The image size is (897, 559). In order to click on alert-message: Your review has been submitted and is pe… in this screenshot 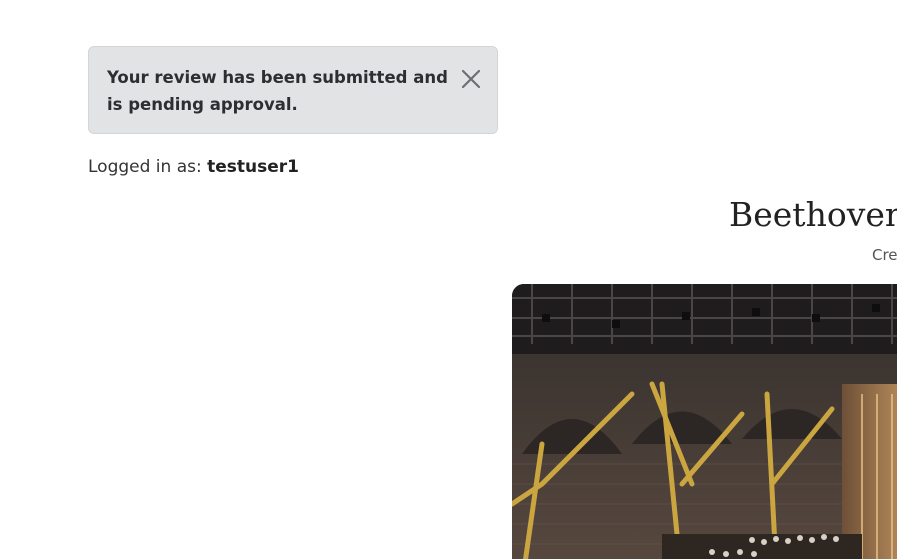, I will do `click(277, 91)`.